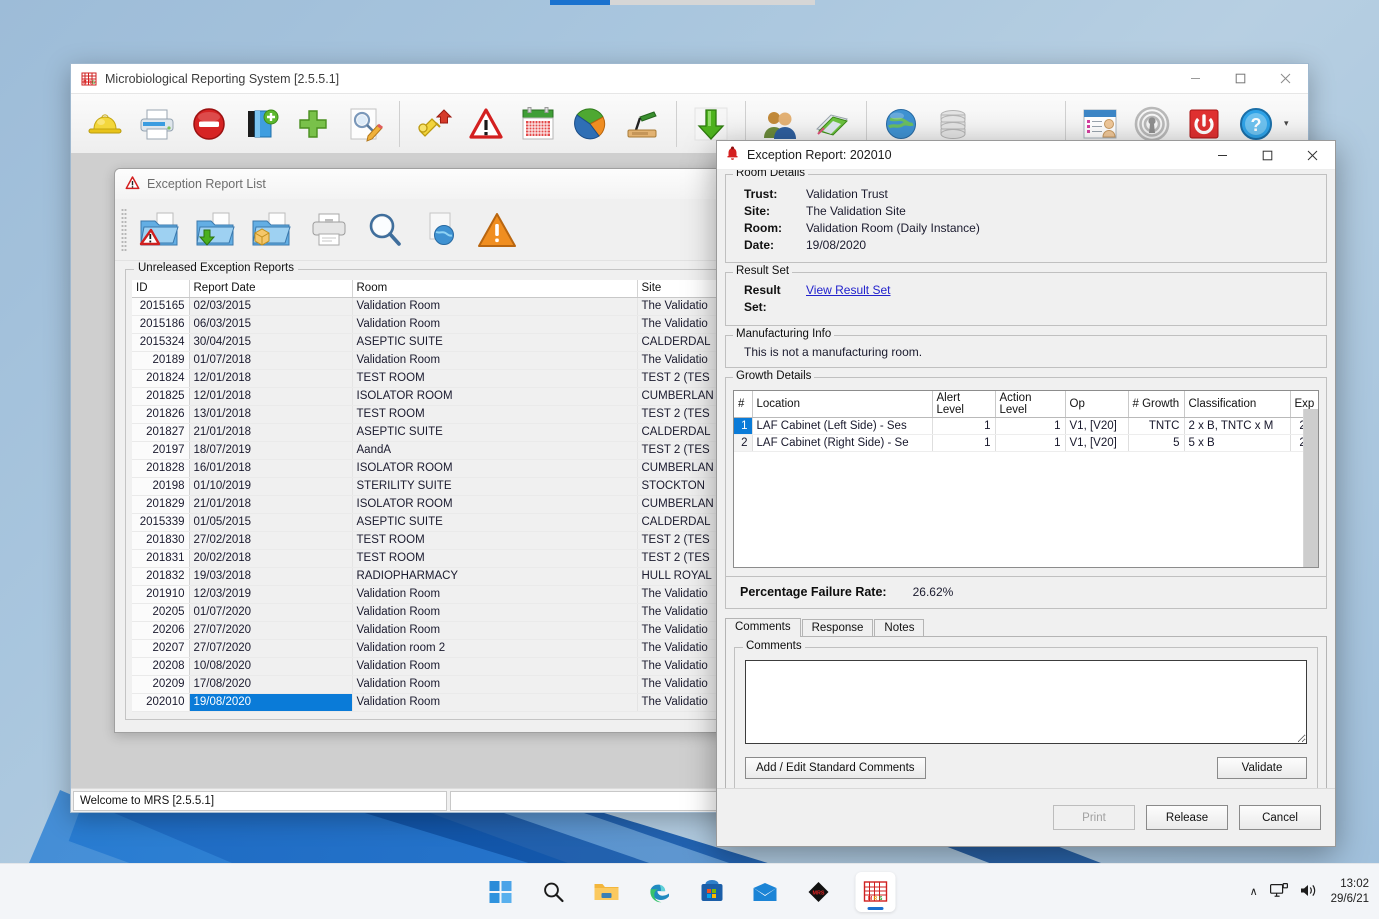  Describe the element at coordinates (486, 124) in the screenshot. I see `warning-triangle-icon` at that location.